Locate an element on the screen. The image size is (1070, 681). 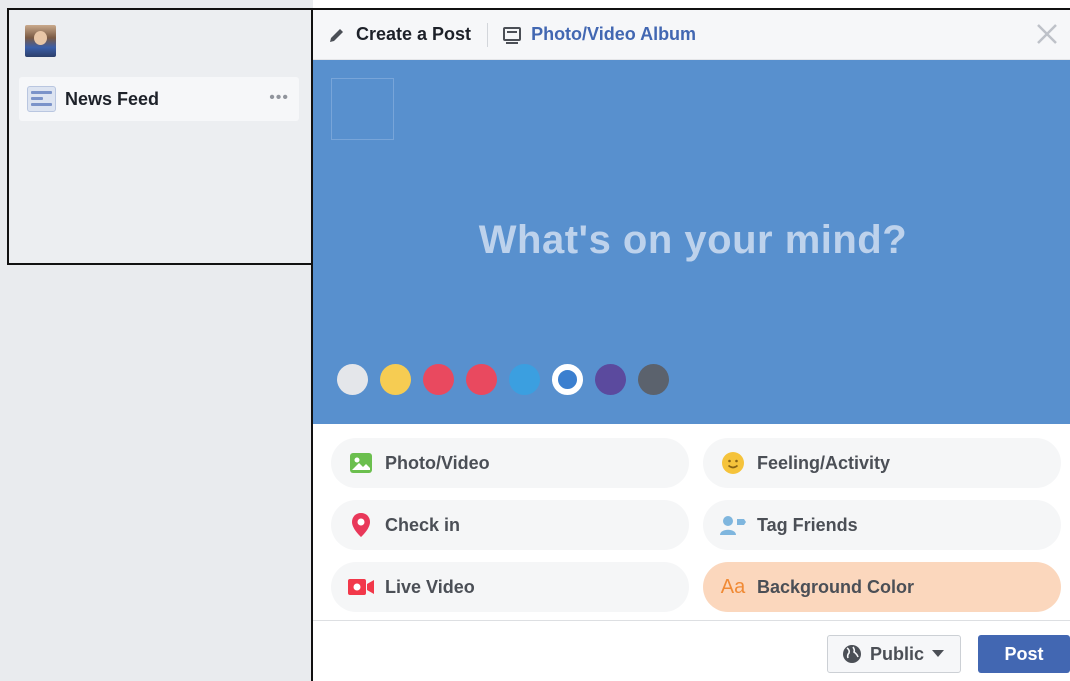
sidebar-item-label: News Feed is located at coordinates (112, 98).